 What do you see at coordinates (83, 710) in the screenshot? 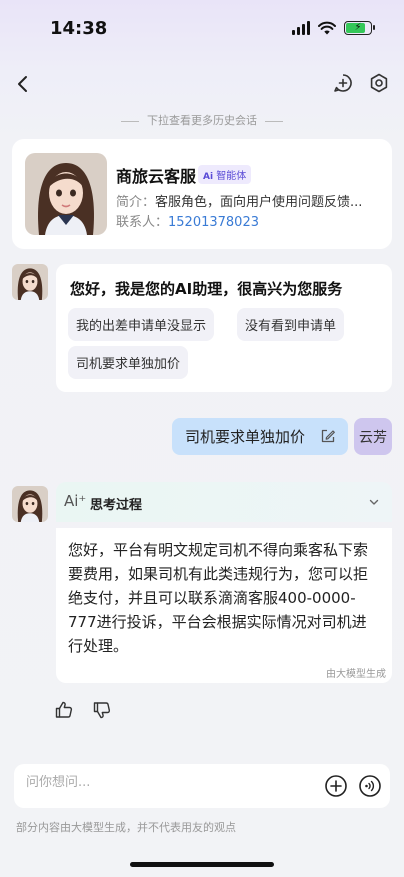
I see `feedback-actions` at bounding box center [83, 710].